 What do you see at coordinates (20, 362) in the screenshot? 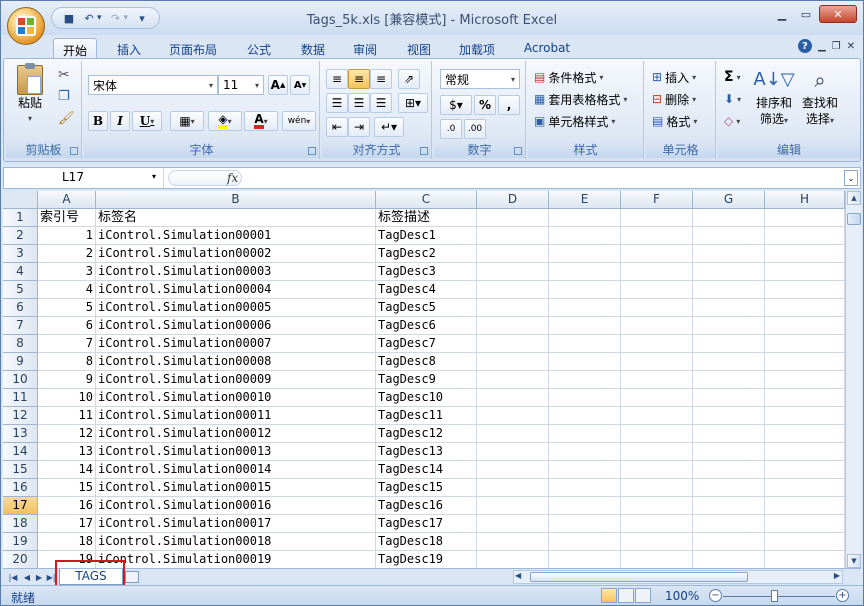
I see `row-header: 9` at bounding box center [20, 362].